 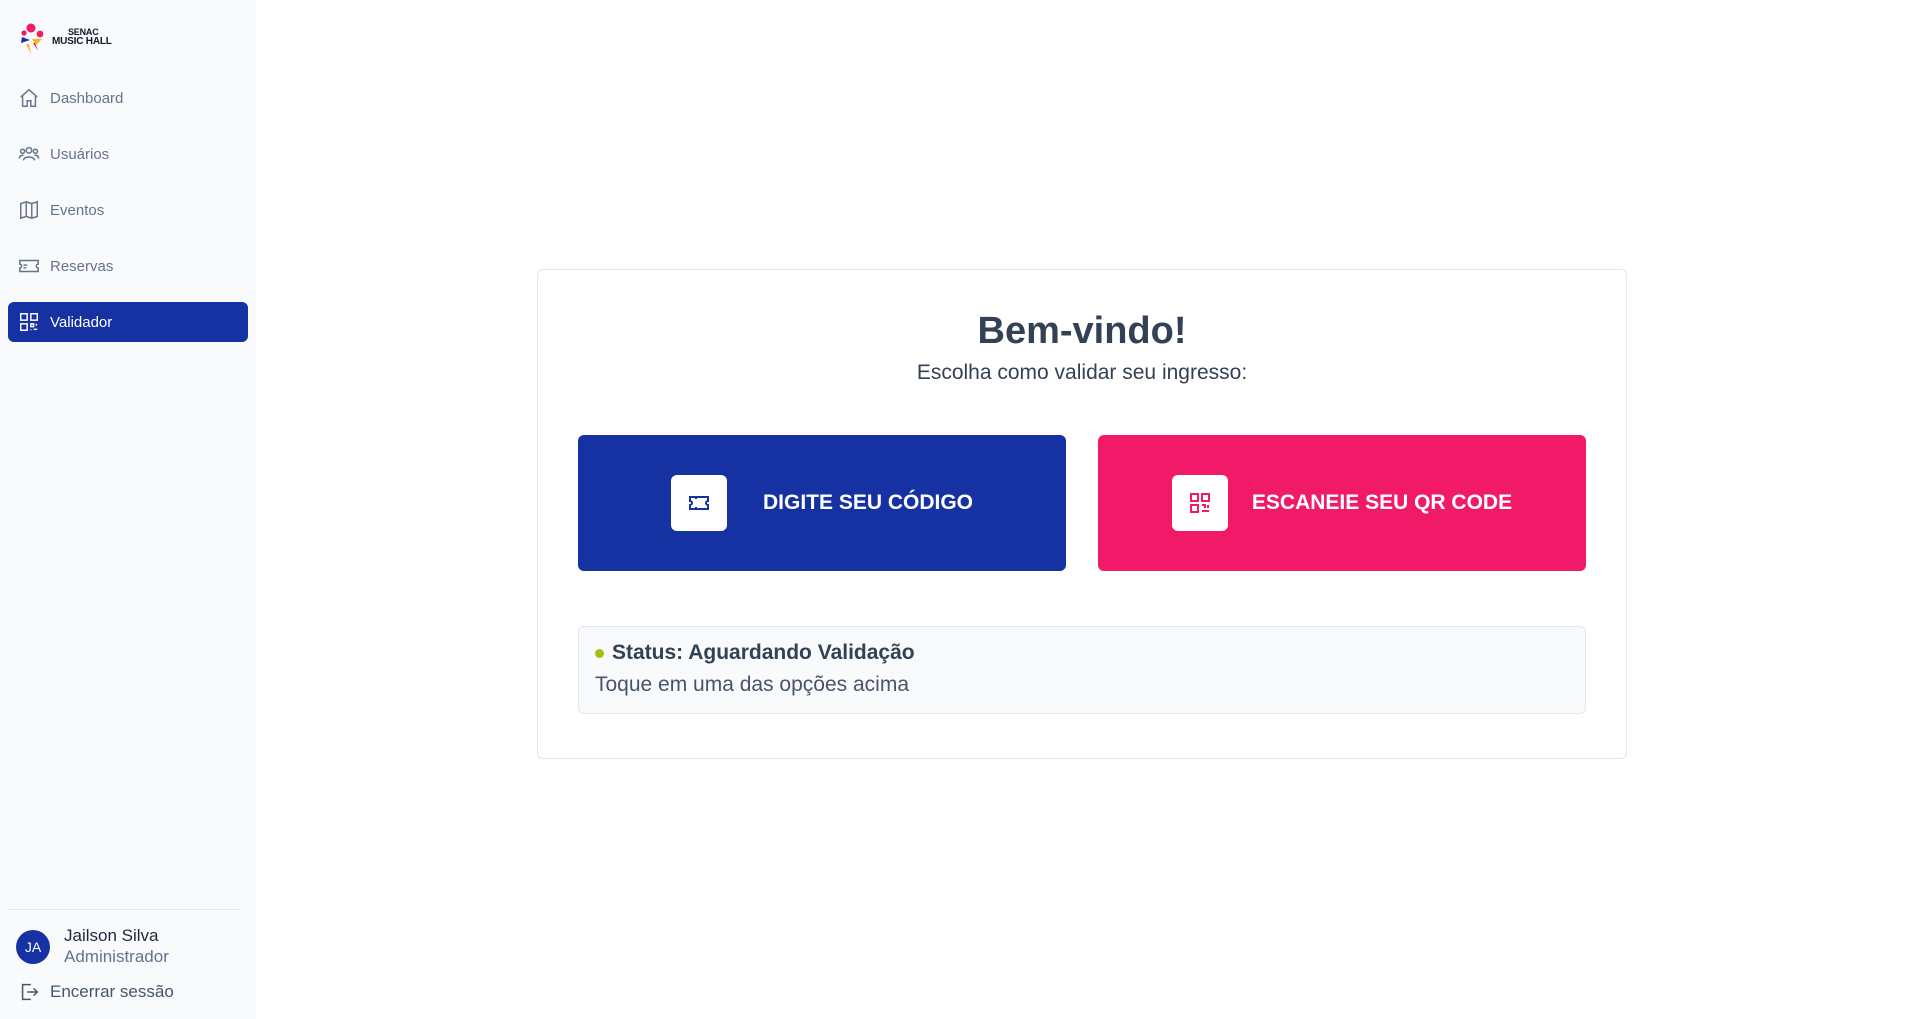 I want to click on sidebar-item-label: Usuários, so click(x=80, y=154).